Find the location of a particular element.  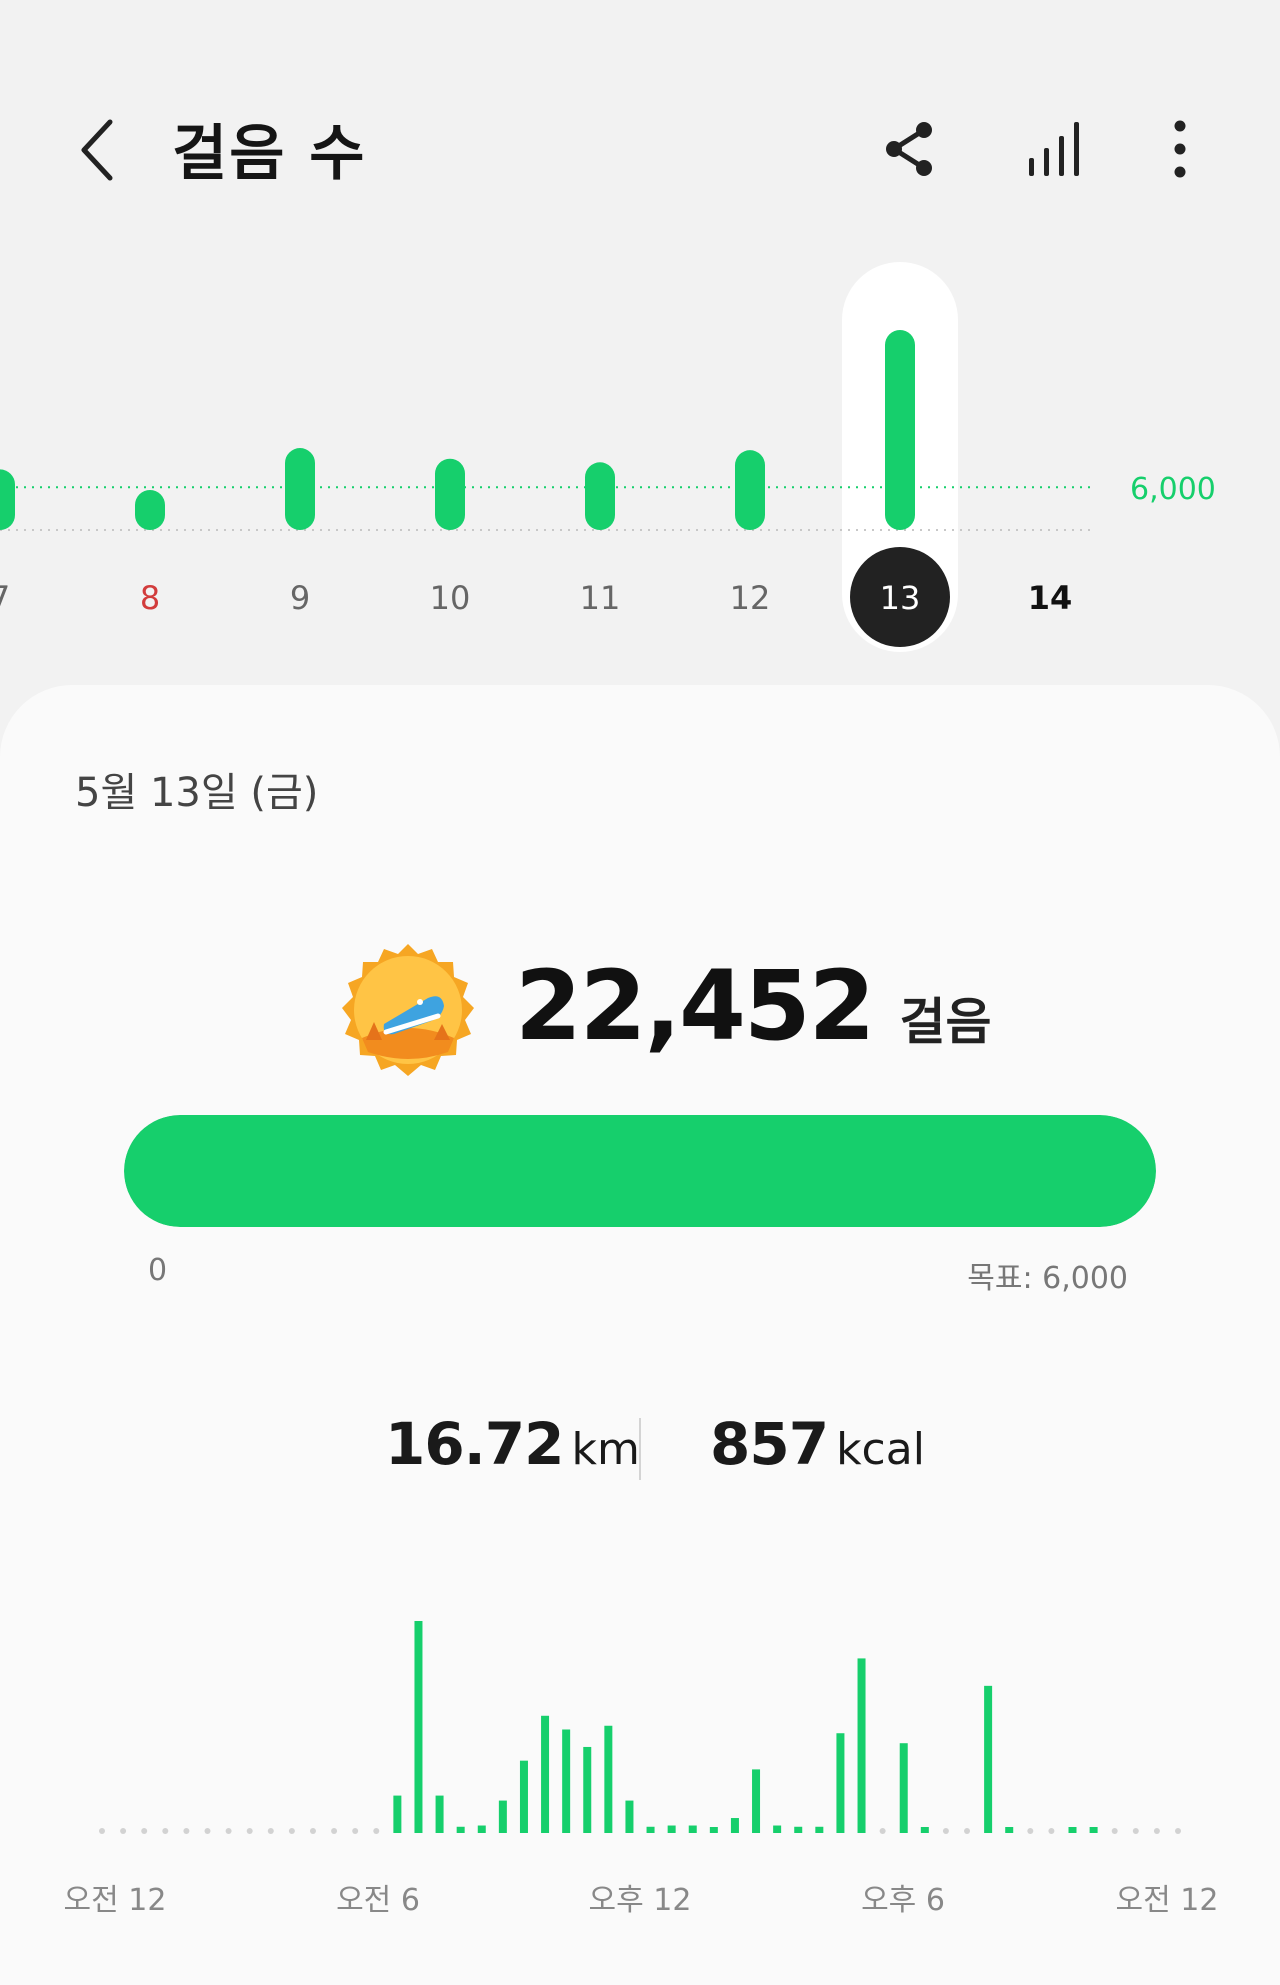

progress-min-label: 0 is located at coordinates (158, 1270).